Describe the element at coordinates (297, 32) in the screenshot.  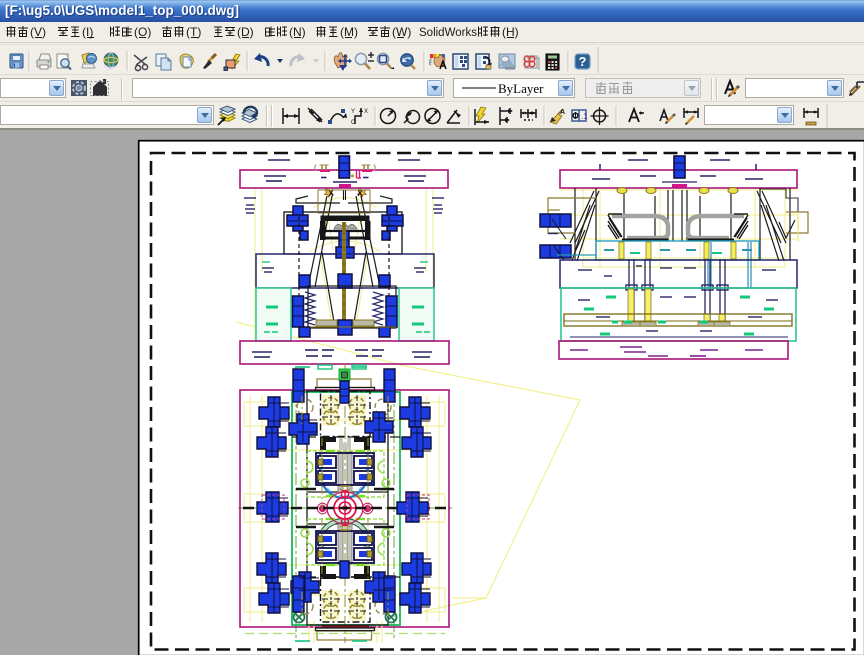
I see `svg-text: (N)` at that location.